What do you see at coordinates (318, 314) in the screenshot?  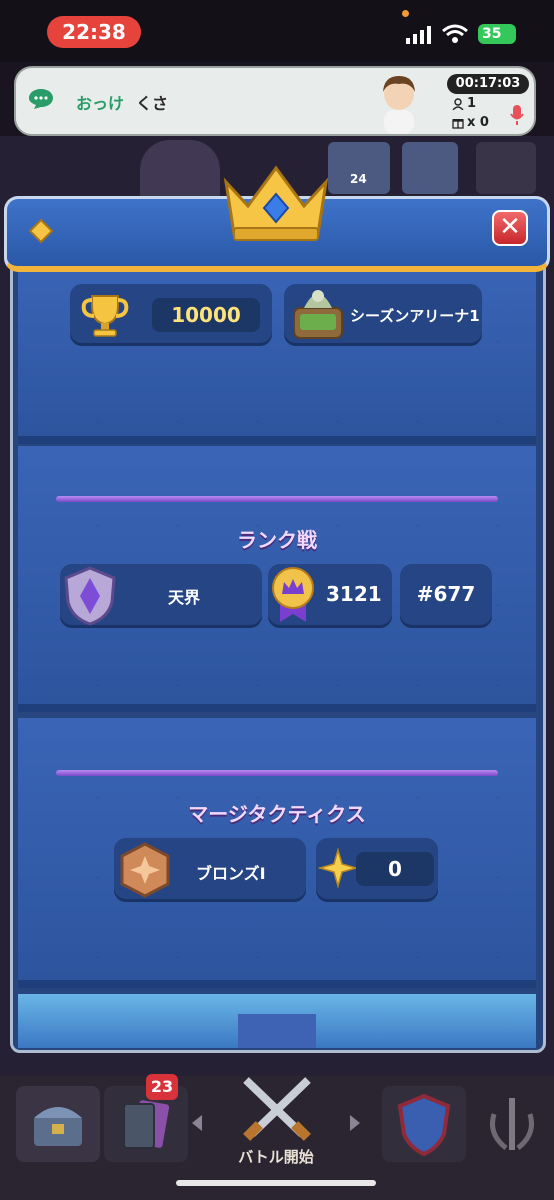 I see `arena-icon` at bounding box center [318, 314].